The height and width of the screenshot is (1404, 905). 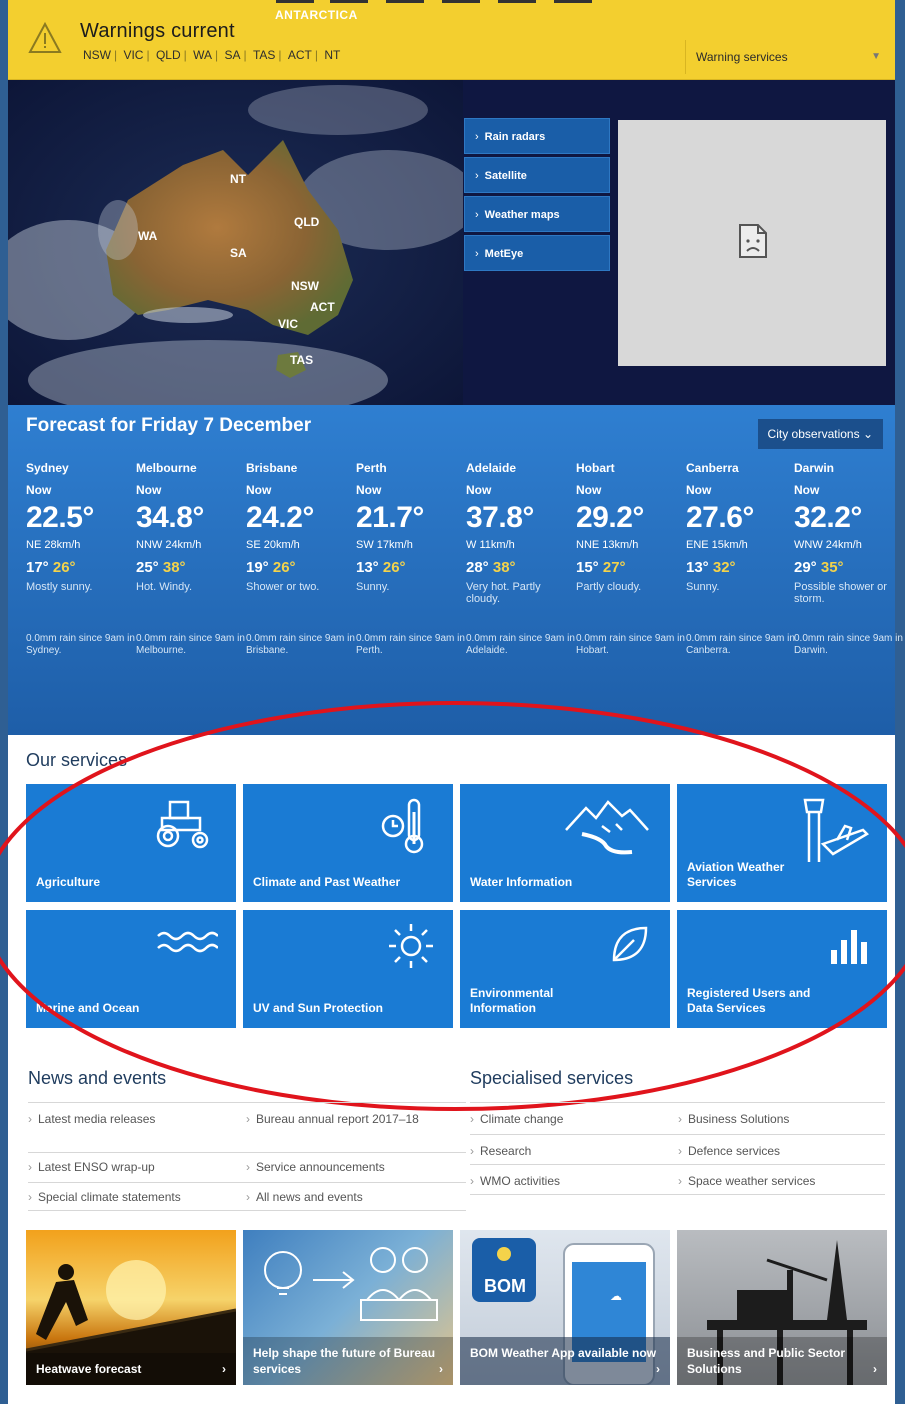 I want to click on city-name: Brisbane, so click(x=301, y=472).